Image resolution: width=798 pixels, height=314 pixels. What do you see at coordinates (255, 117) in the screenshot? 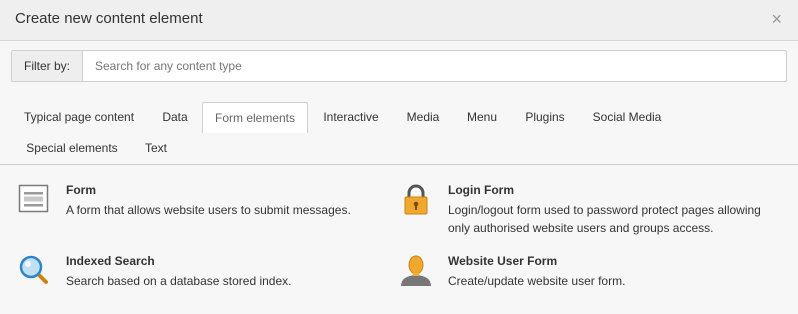
I see `tab-form-elements: Form elements` at bounding box center [255, 117].